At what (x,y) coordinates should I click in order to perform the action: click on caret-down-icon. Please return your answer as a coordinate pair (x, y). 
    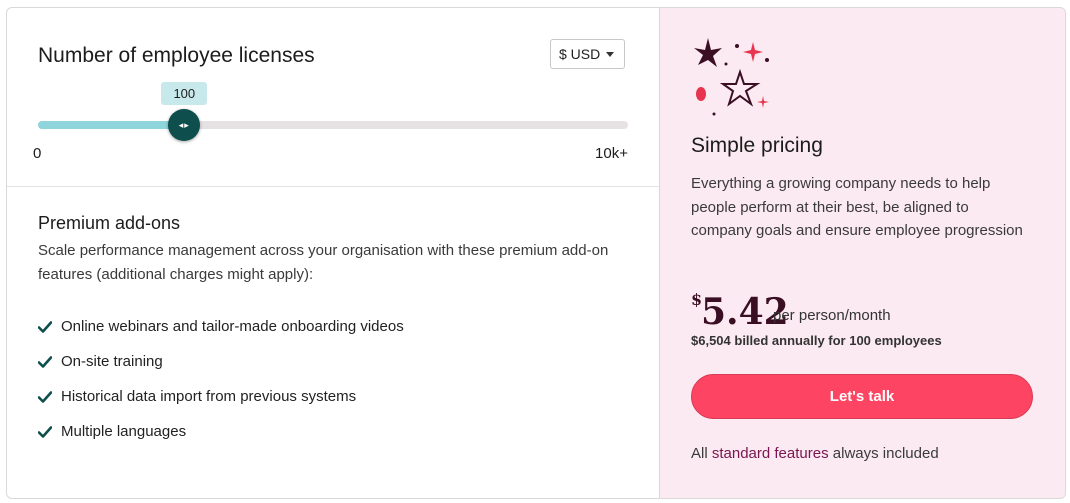
    Looking at the image, I should click on (610, 54).